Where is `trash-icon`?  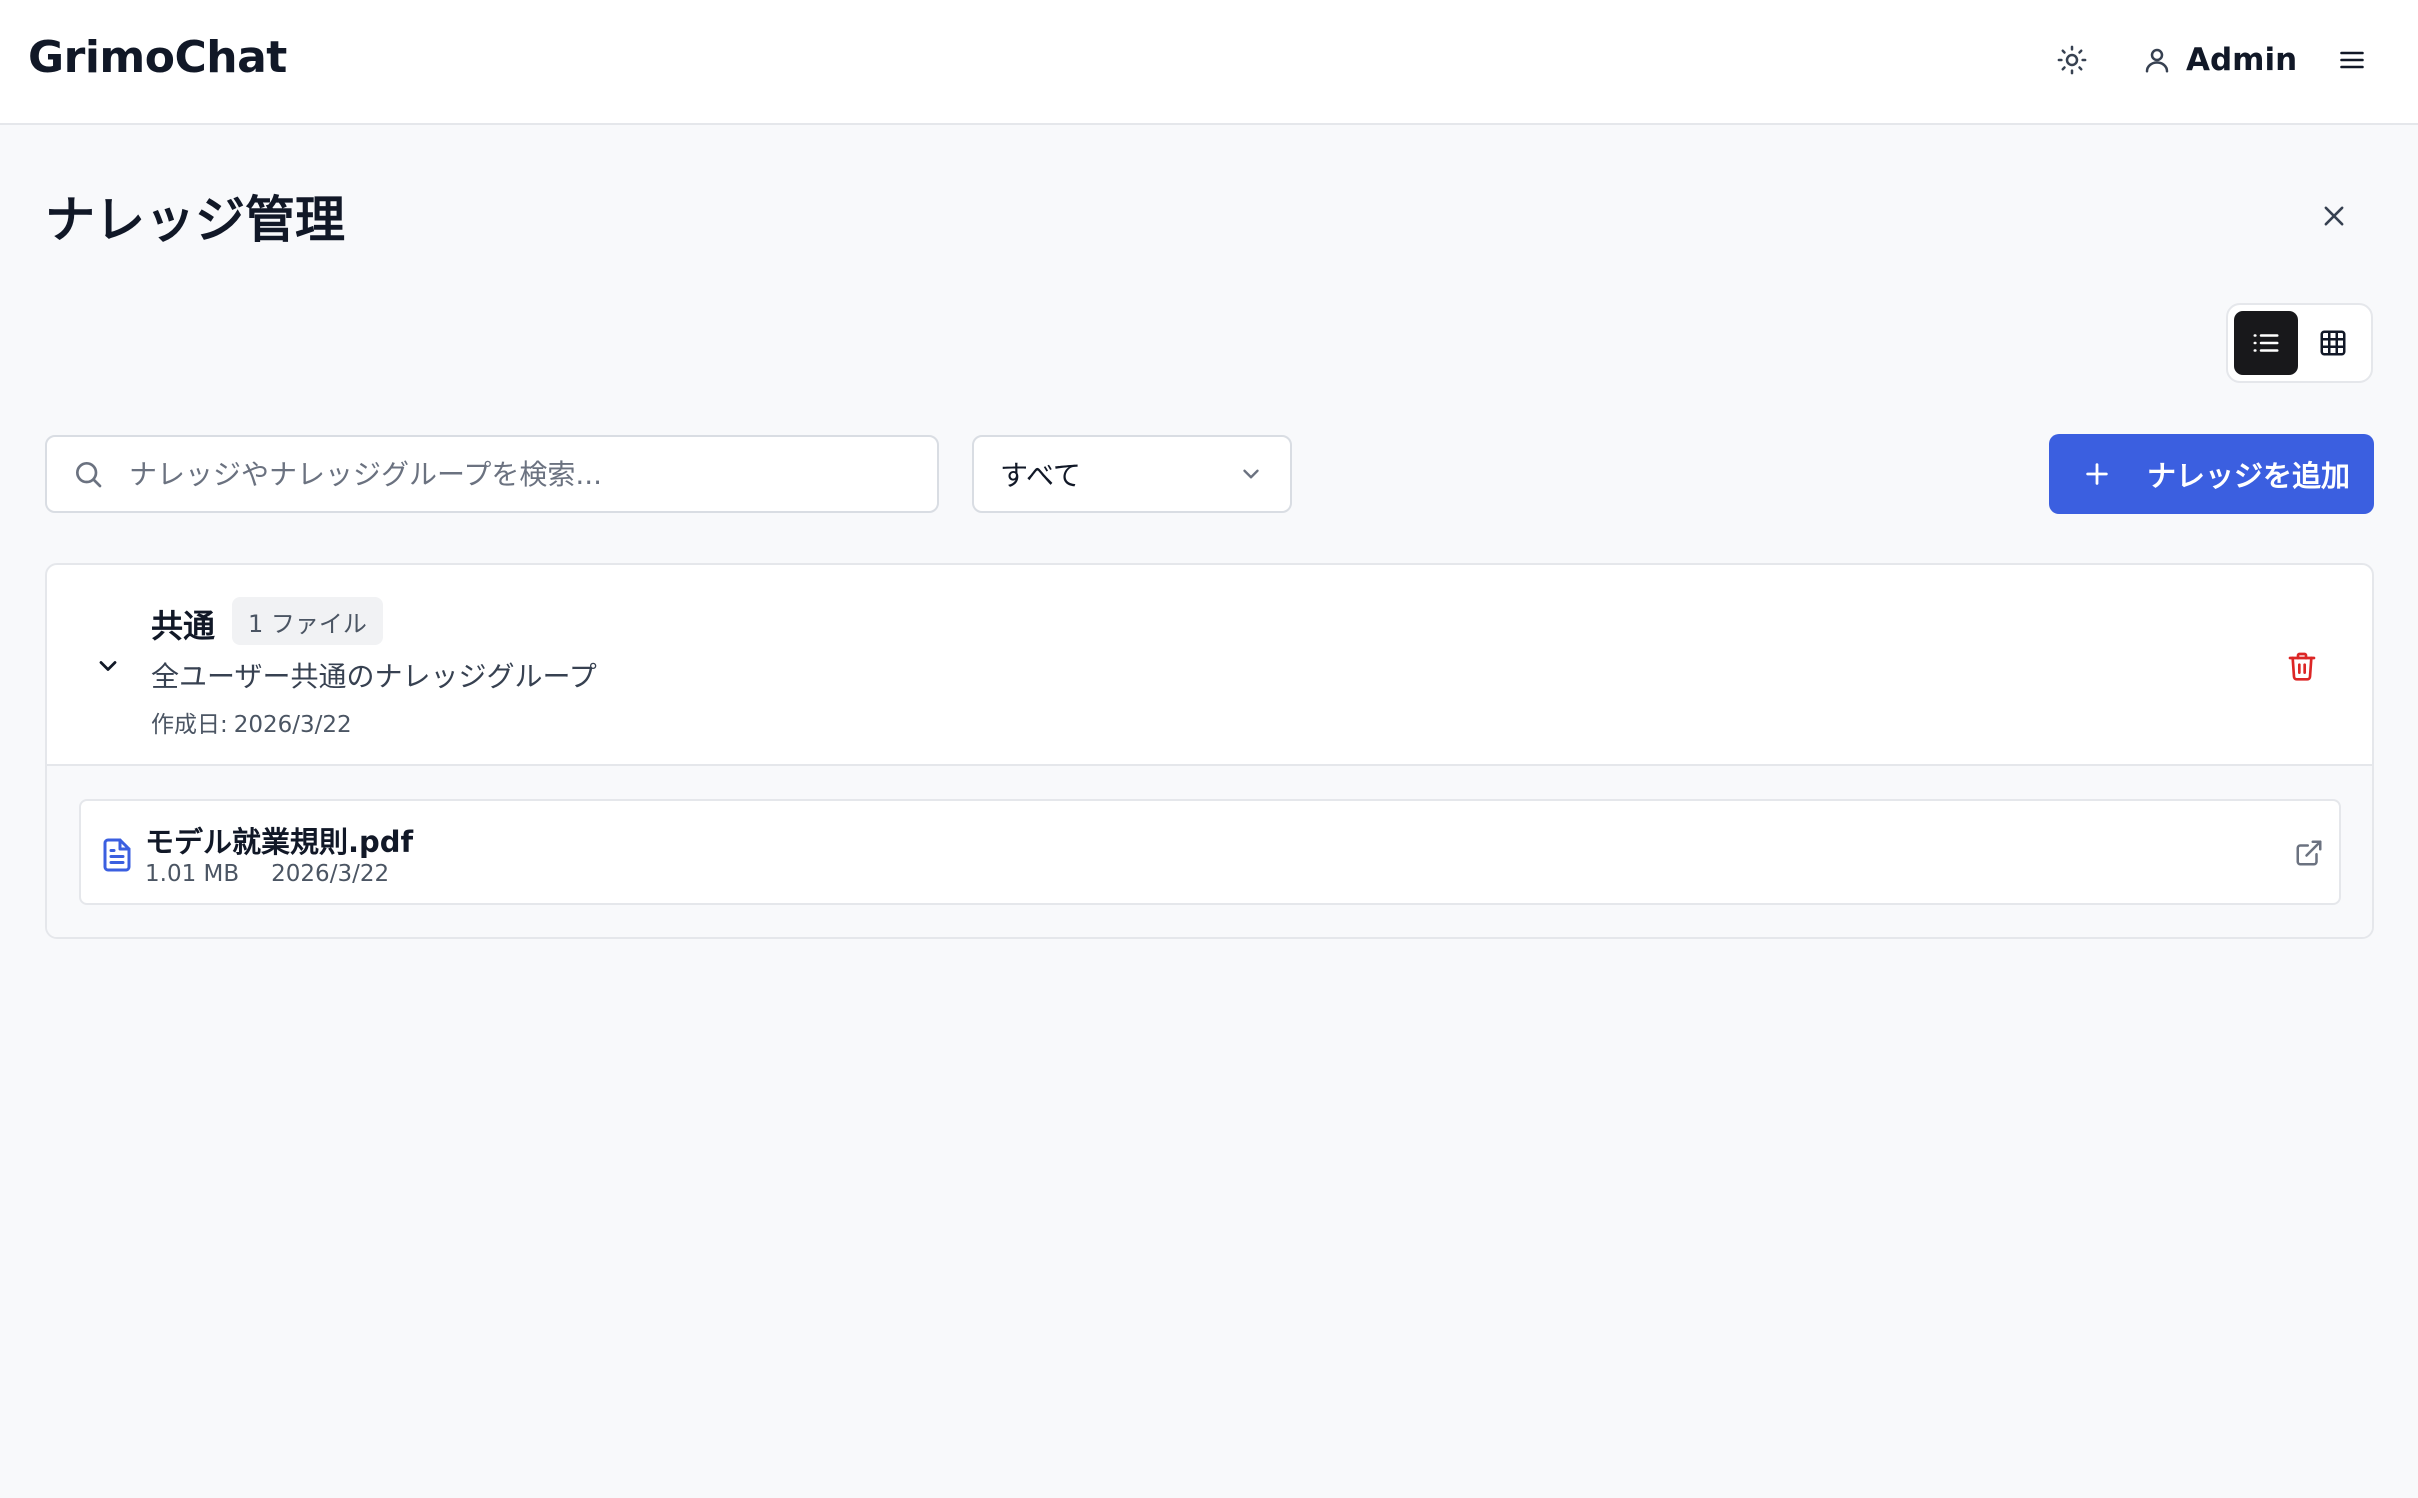
trash-icon is located at coordinates (2302, 666).